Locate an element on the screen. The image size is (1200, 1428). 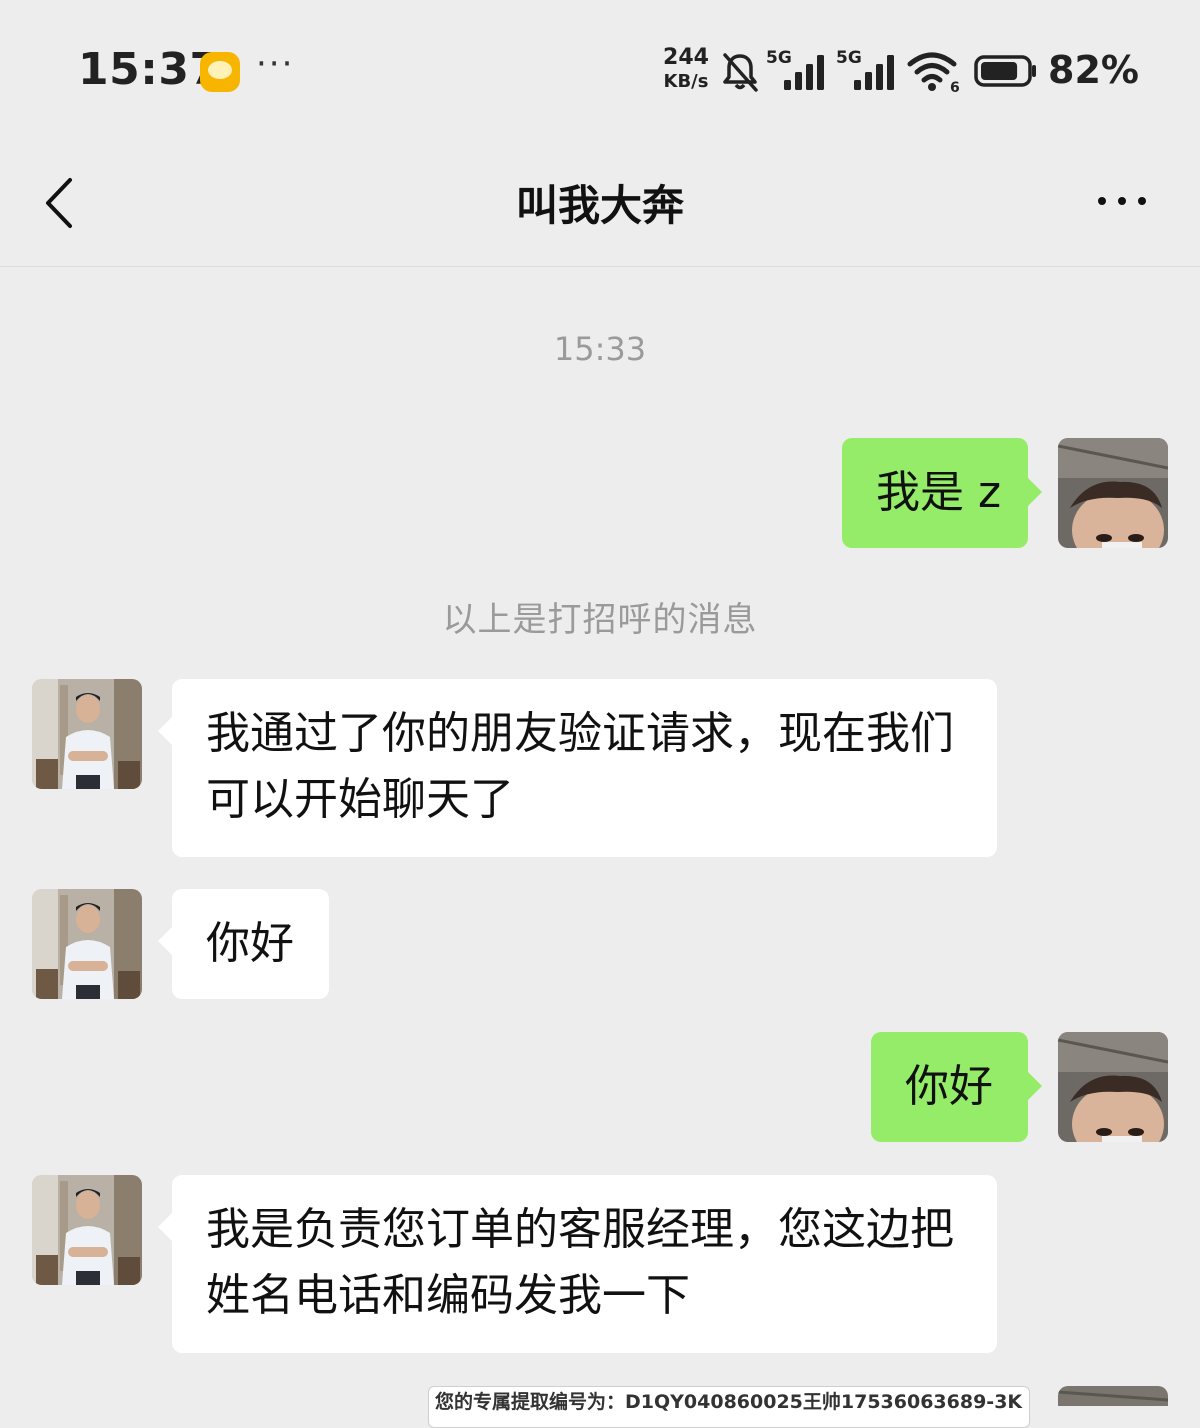
signal-sim2-icon: 5G is located at coordinates (867, 70).